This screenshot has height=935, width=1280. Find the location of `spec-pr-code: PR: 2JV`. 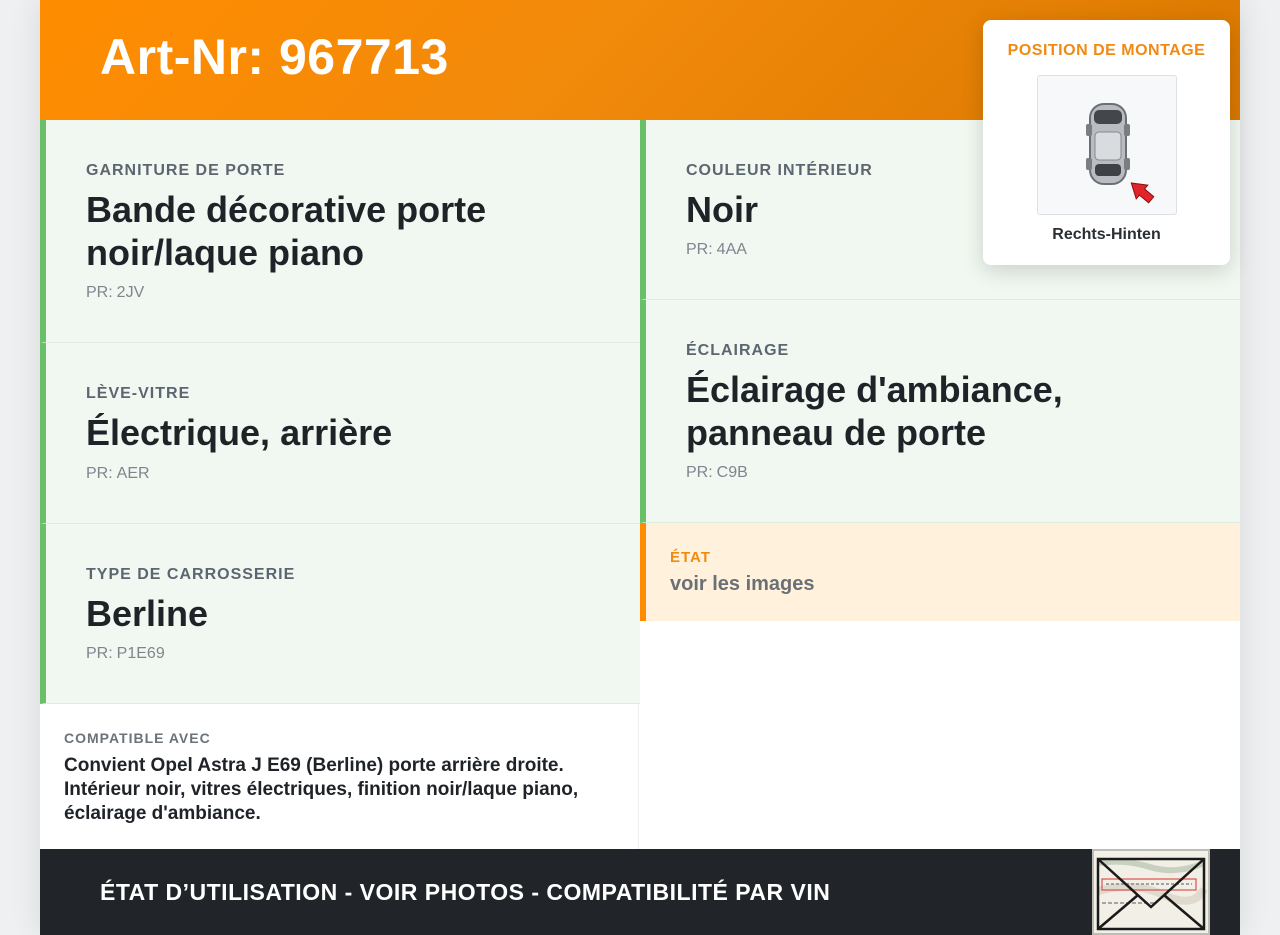

spec-pr-code: PR: 2JV is located at coordinates (115, 292).